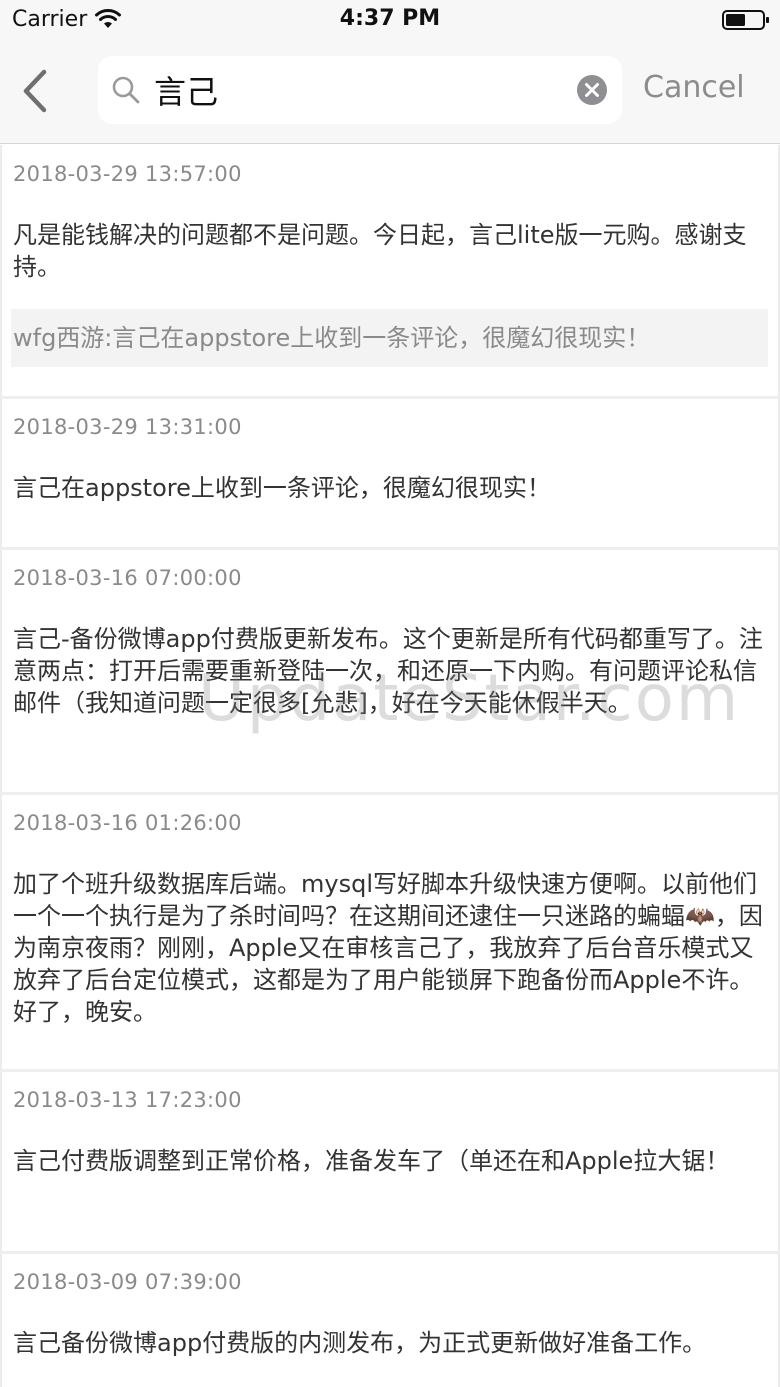  Describe the element at coordinates (127, 578) in the screenshot. I see `post-date: 2018-03-16 07:00:00` at that location.